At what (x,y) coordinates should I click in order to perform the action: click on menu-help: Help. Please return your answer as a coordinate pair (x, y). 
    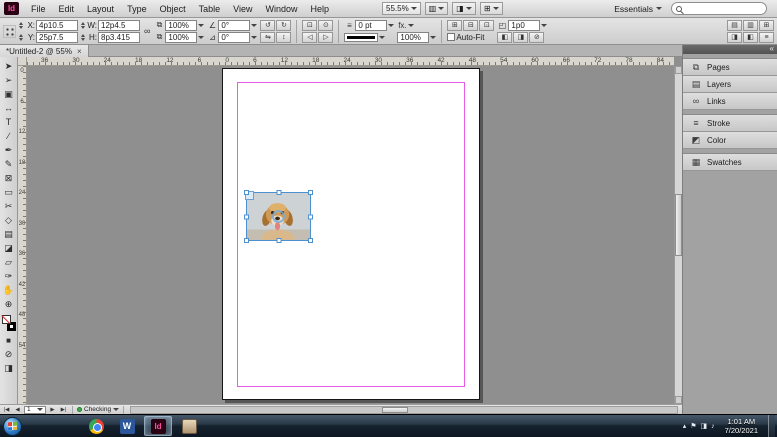
    Looking at the image, I should click on (319, 9).